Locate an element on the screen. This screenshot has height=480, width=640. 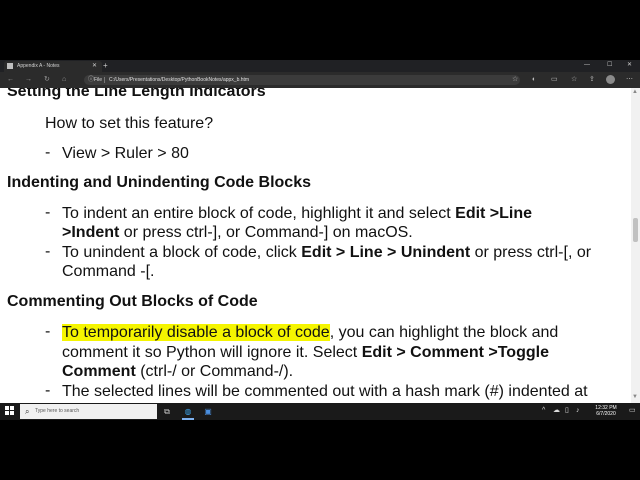
heading-line-length: Setting the Line Length Indicators is located at coordinates (136, 94).